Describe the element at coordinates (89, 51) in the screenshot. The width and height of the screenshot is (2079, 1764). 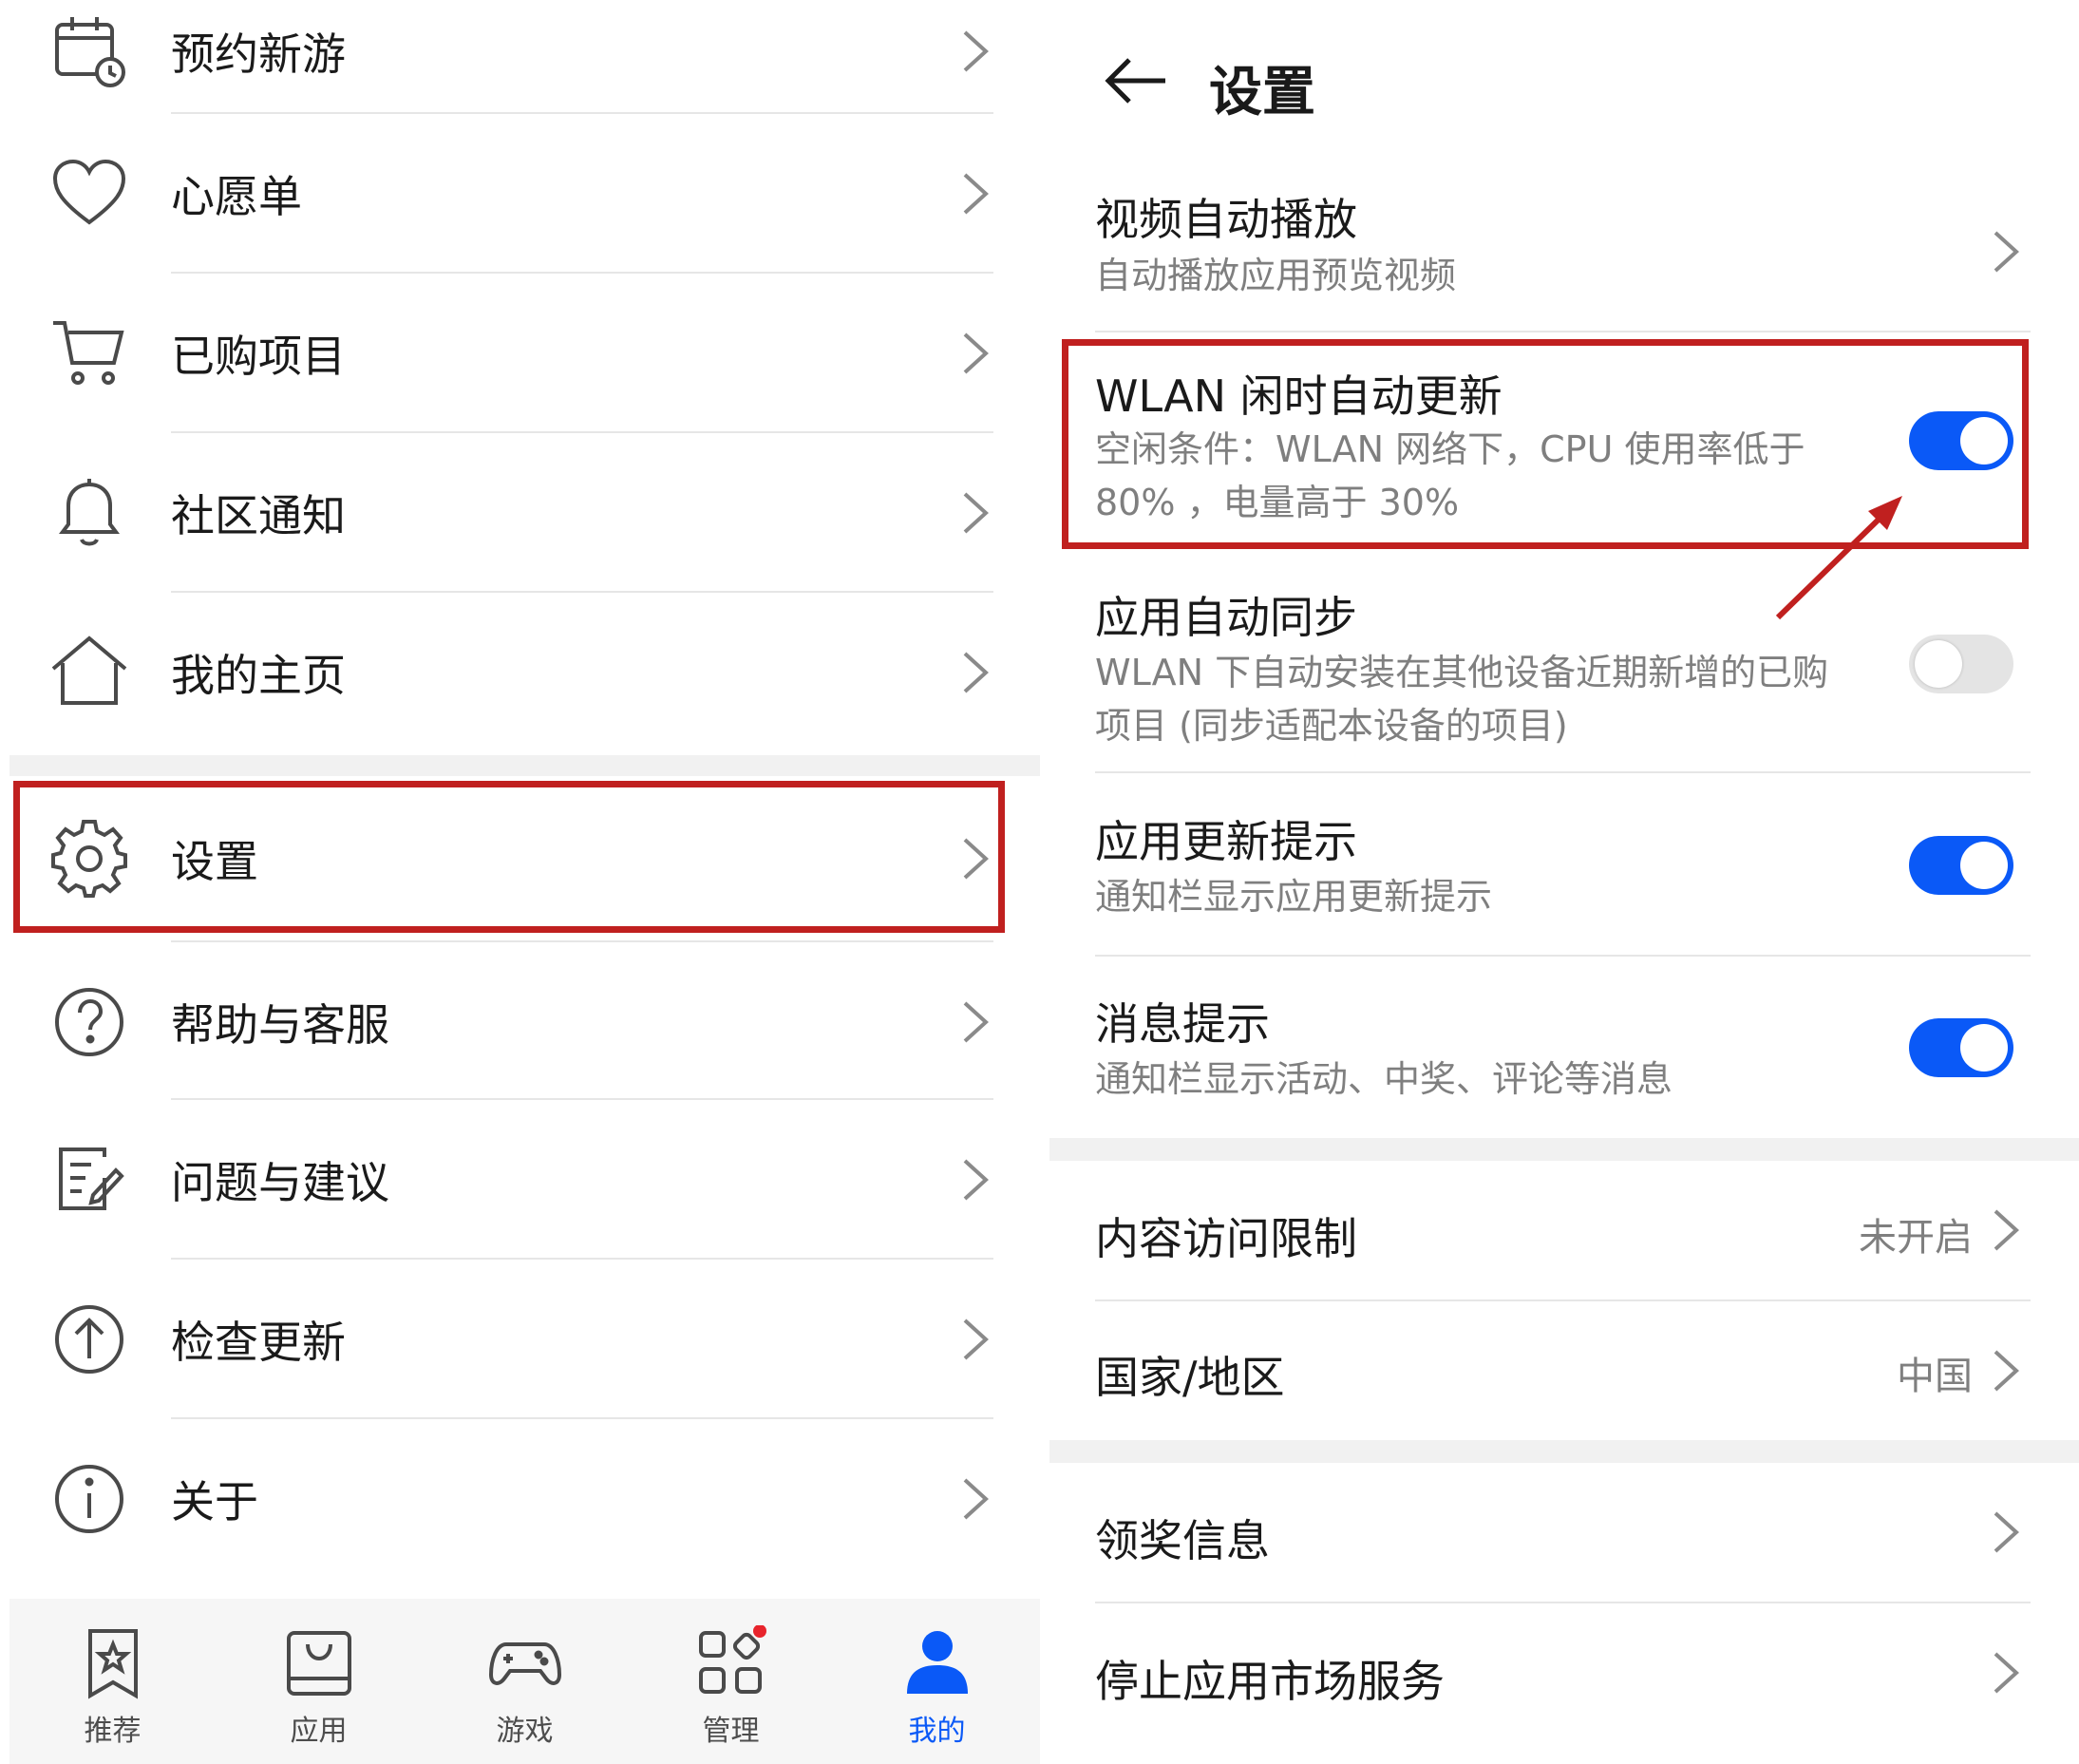
I see `calendar-clock-icon` at that location.